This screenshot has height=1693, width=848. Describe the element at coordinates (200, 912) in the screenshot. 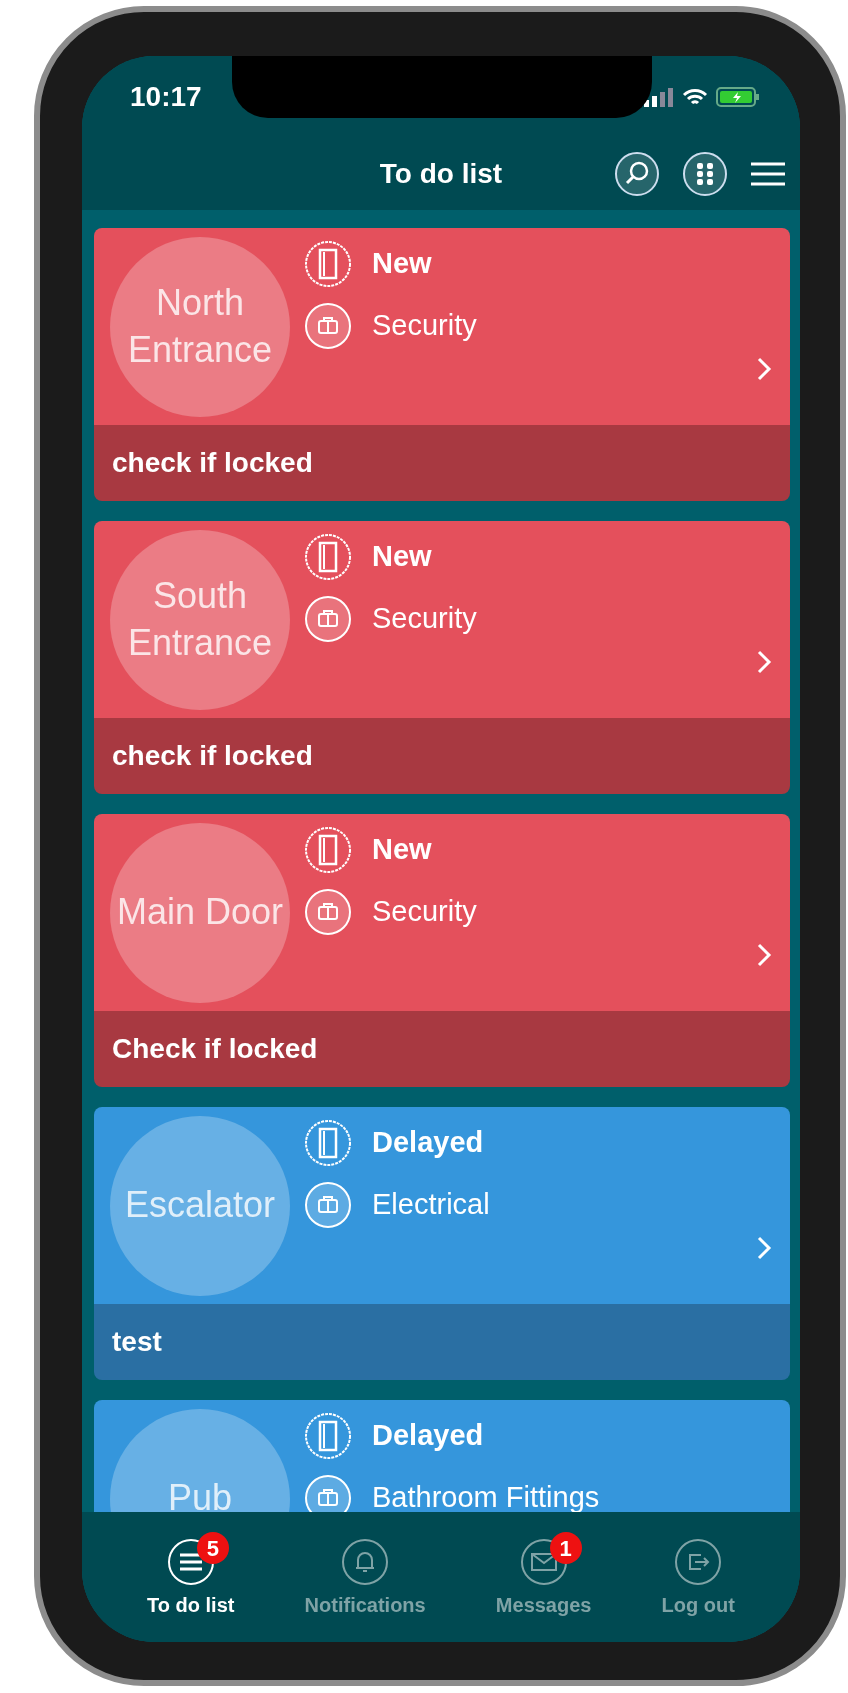

I see `location-circle: Main Door` at that location.